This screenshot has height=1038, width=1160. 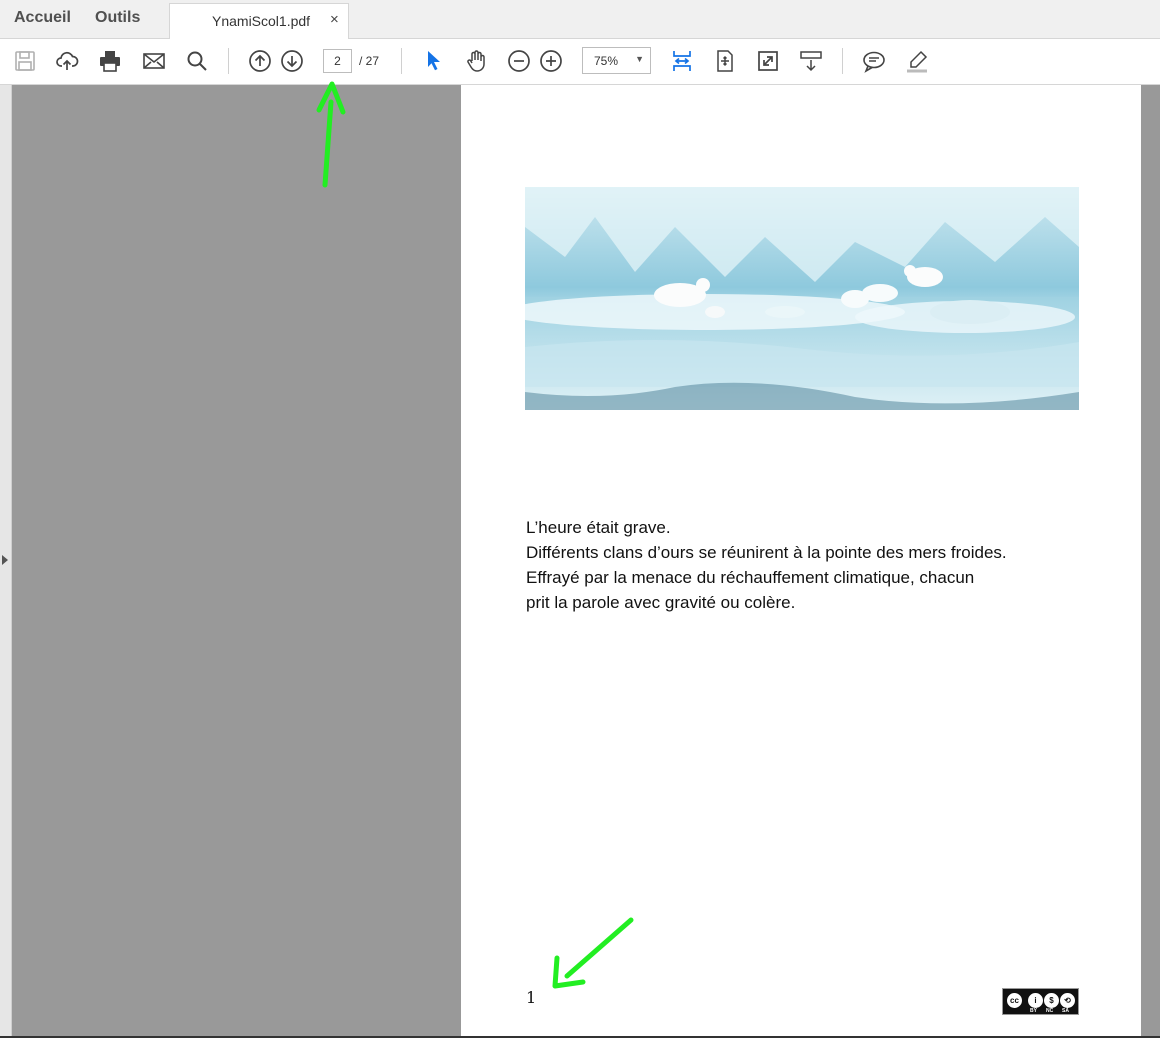 I want to click on story-line: prit la parole avec gravité ou colère., so click(x=661, y=602).